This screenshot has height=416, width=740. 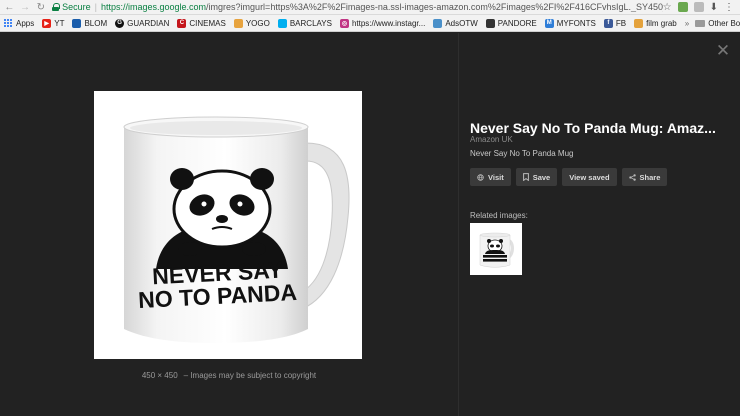 I want to click on visit-button: Visit, so click(x=490, y=177).